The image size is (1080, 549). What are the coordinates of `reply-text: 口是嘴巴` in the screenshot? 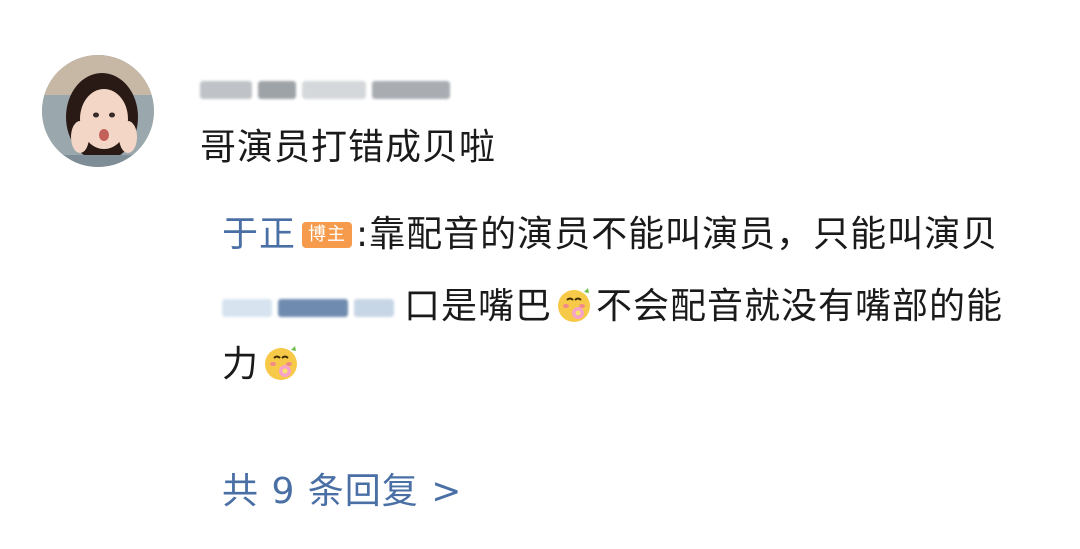 It's located at (478, 306).